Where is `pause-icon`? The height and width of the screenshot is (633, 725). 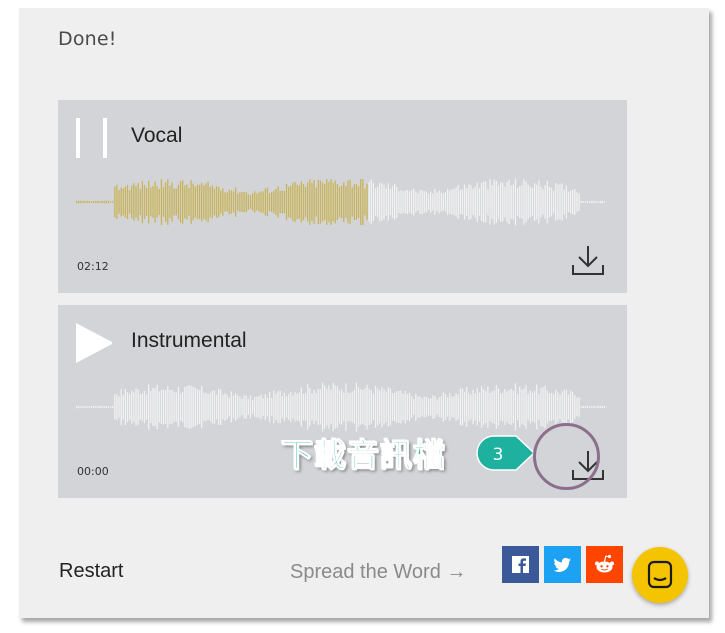 pause-icon is located at coordinates (94, 138).